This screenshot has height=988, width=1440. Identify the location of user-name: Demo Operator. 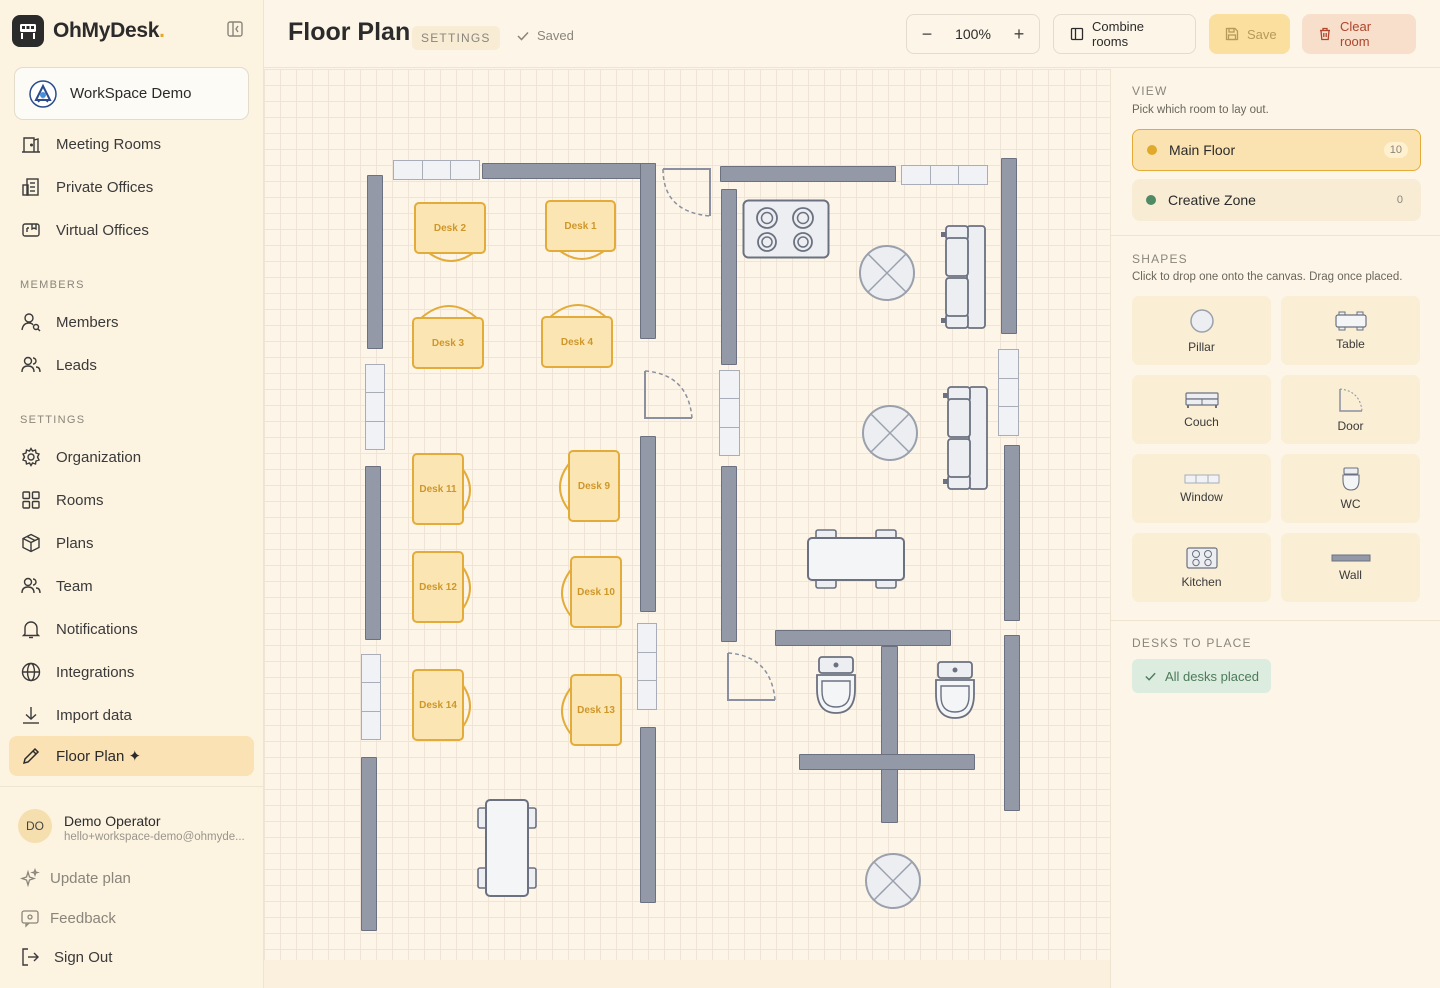
(112, 821).